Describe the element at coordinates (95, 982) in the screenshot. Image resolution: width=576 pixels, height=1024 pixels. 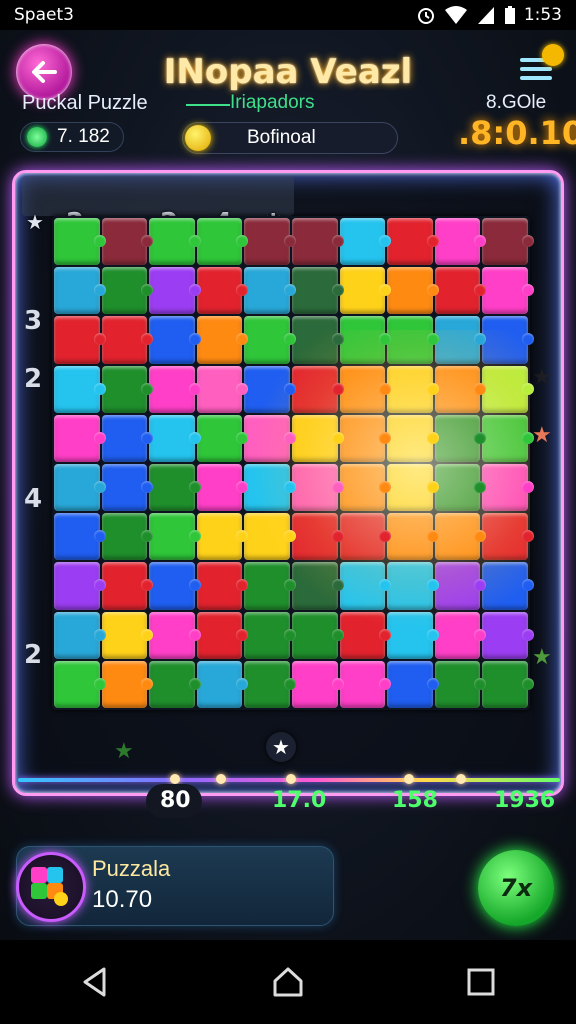
I see `back-nav-icon` at that location.